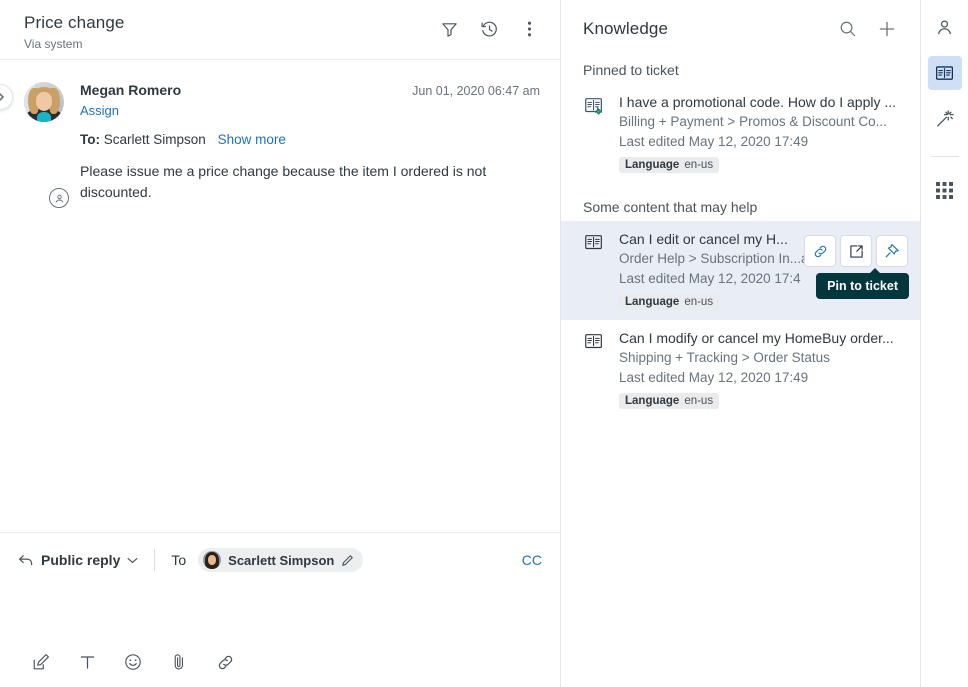 The height and width of the screenshot is (687, 968). Describe the element at coordinates (626, 28) in the screenshot. I see `knowledge-title: Knowledge` at that location.